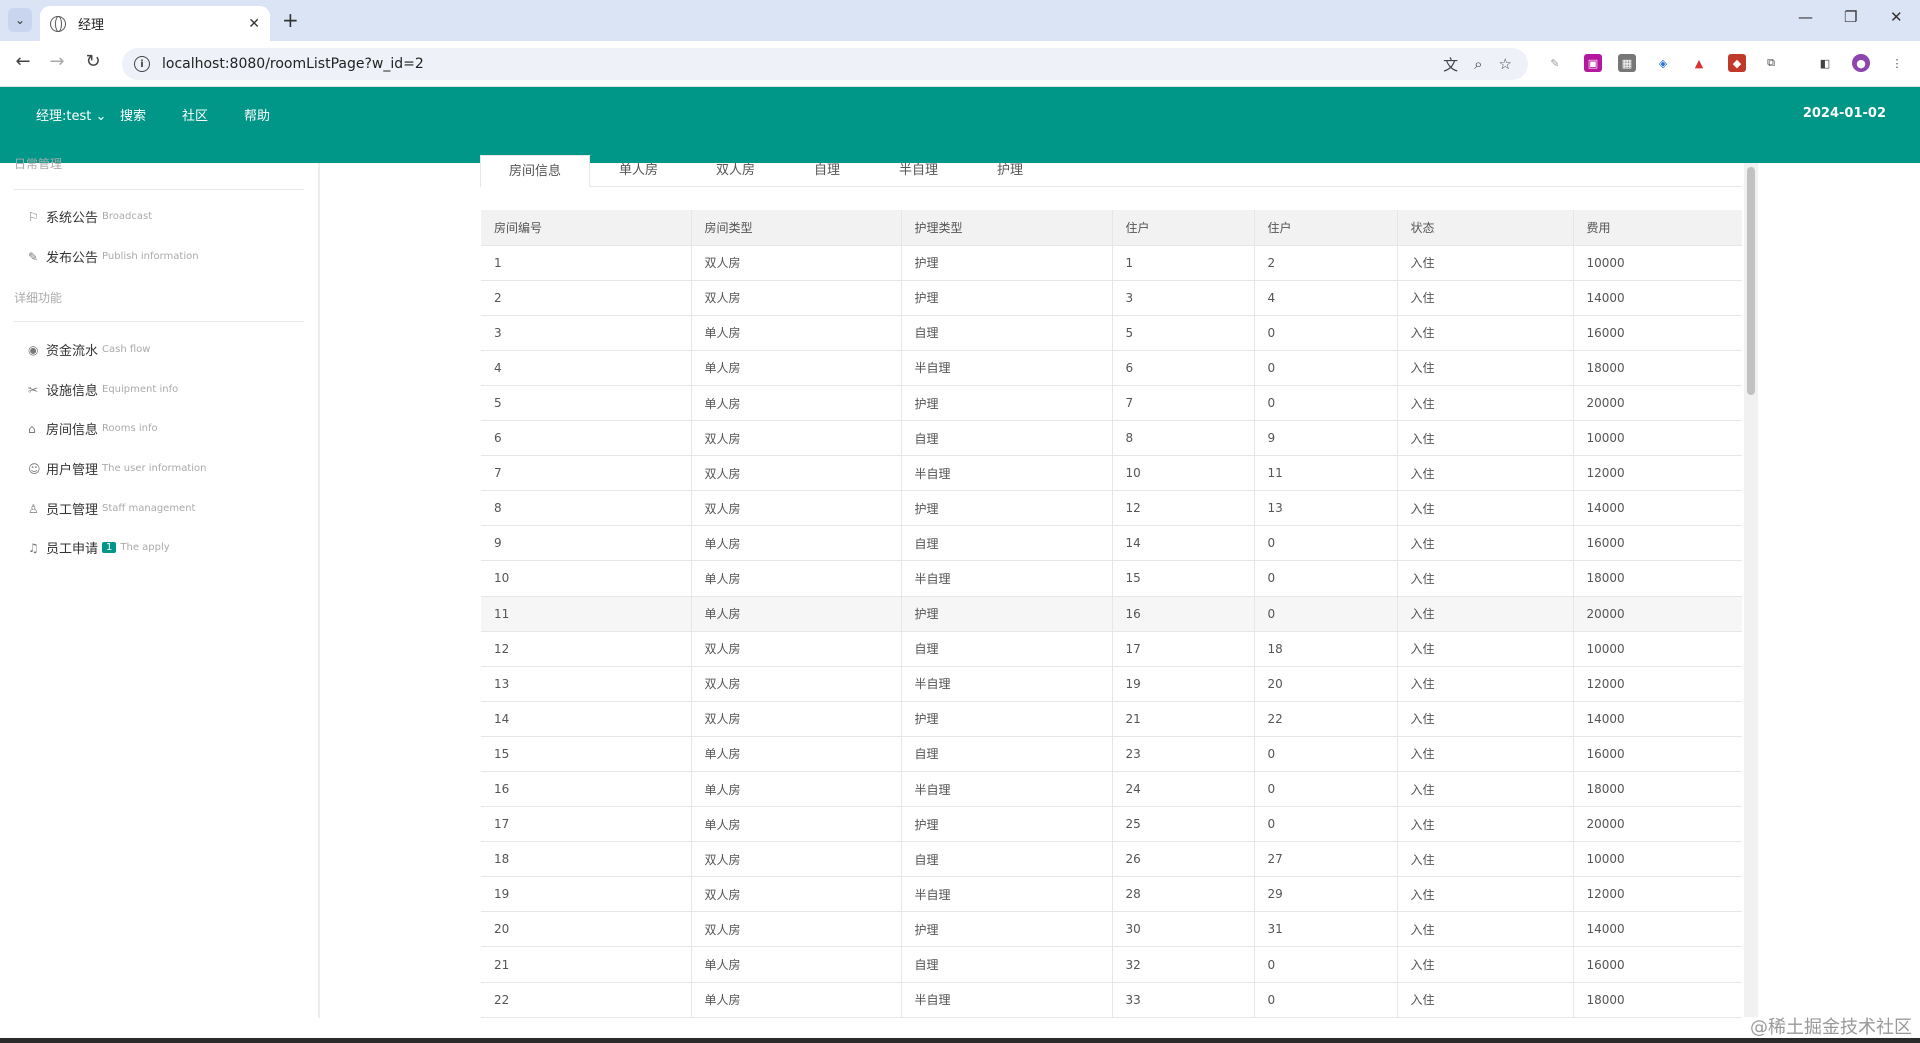 This screenshot has width=1920, height=1043. Describe the element at coordinates (1657, 649) in the screenshot. I see `table-cell: 10000` at that location.